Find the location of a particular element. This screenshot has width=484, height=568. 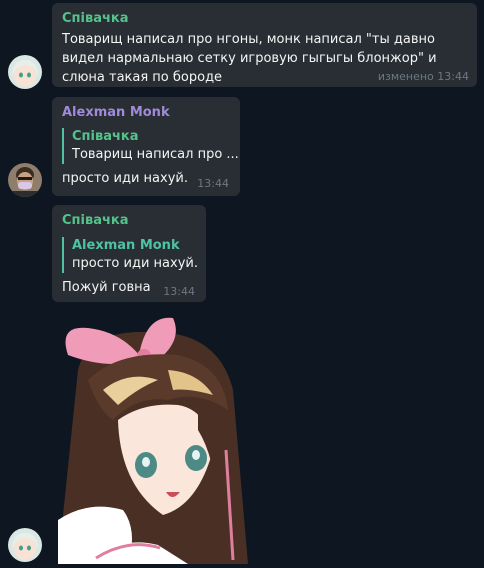

edited-label: изменено is located at coordinates (405, 76).